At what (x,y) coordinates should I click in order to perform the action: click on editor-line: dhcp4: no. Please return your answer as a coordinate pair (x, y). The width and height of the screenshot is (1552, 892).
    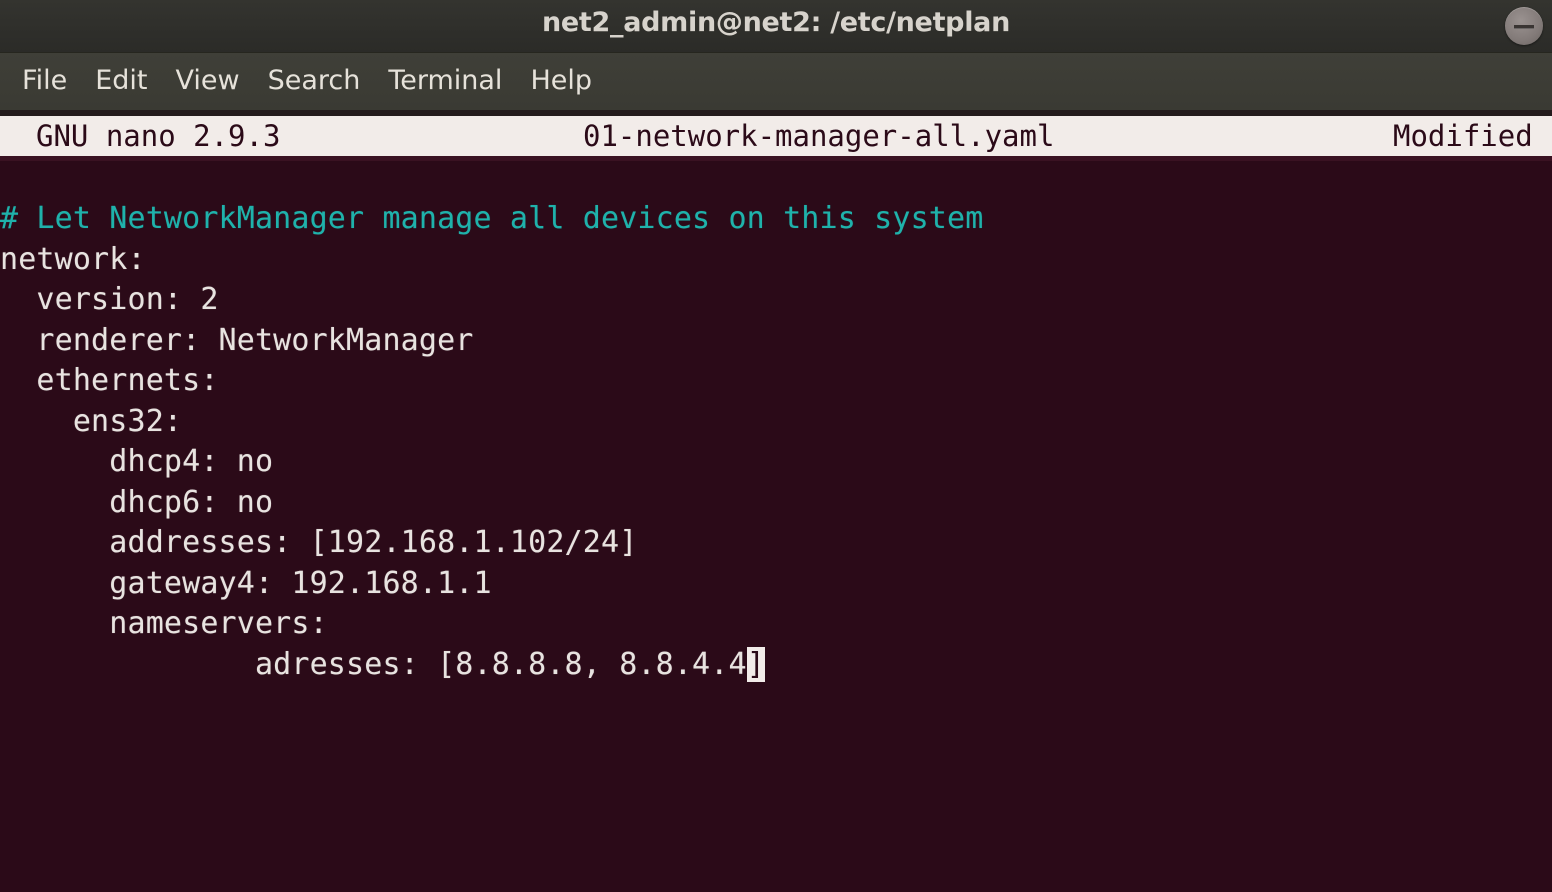
    Looking at the image, I should click on (136, 462).